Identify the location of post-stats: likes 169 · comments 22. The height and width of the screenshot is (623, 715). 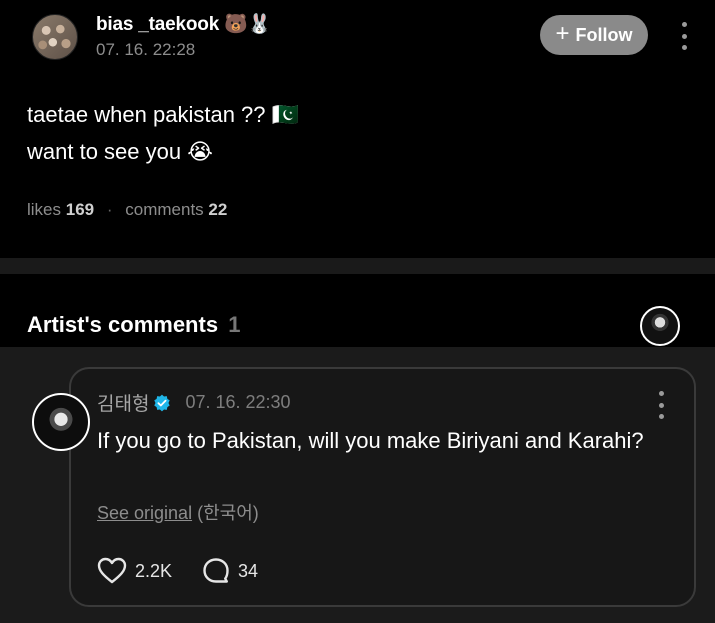
(127, 210).